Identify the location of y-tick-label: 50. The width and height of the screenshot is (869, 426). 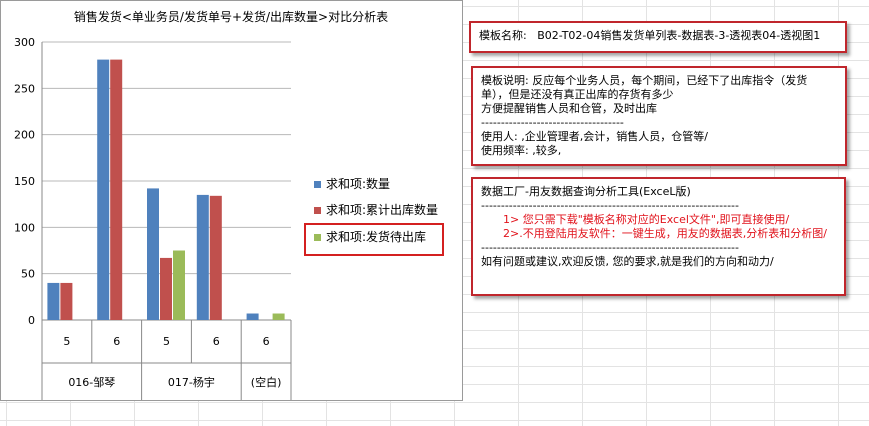
(28, 274).